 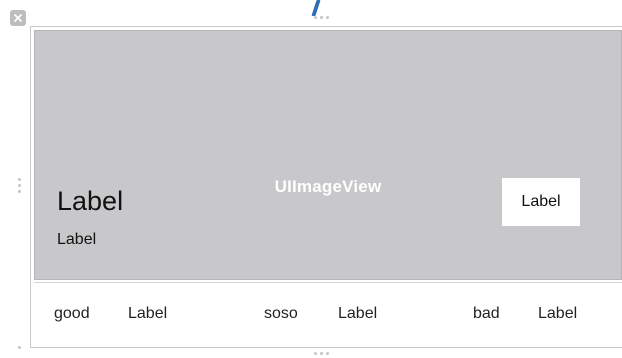 I want to click on badge-label: Label, so click(x=541, y=202).